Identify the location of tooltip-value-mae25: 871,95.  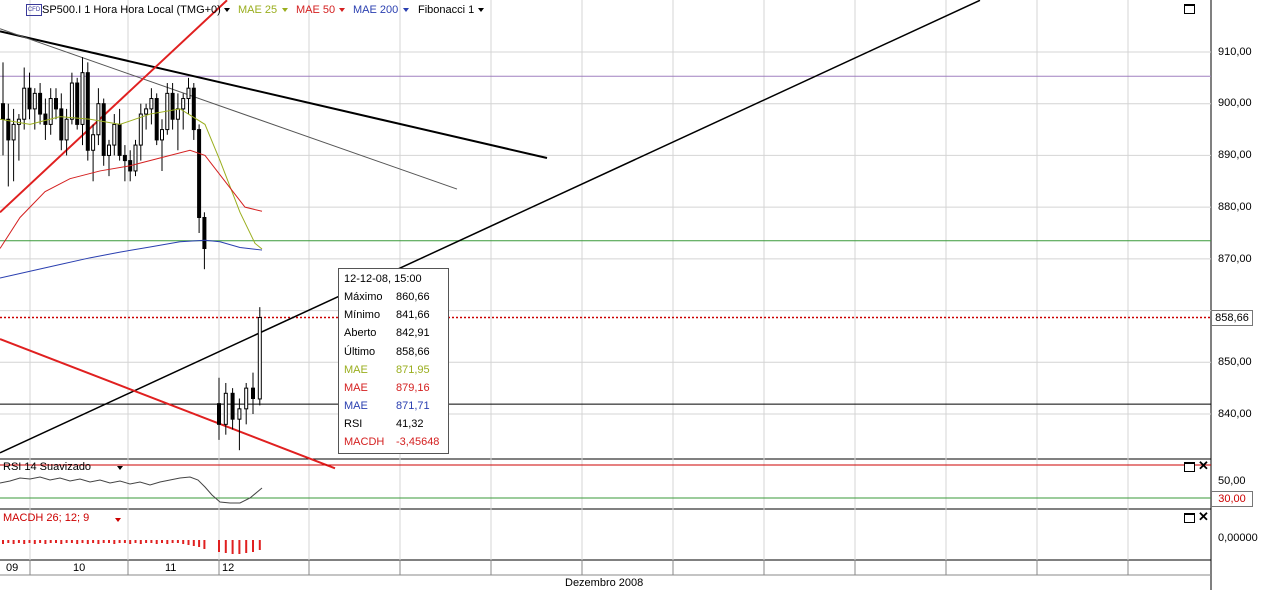
(413, 370).